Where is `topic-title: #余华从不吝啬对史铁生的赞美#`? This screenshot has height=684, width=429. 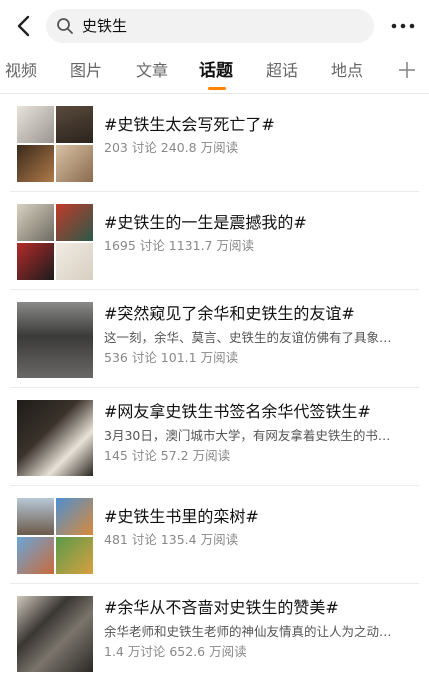 topic-title: #余华从不吝啬对史铁生的赞美# is located at coordinates (260, 608).